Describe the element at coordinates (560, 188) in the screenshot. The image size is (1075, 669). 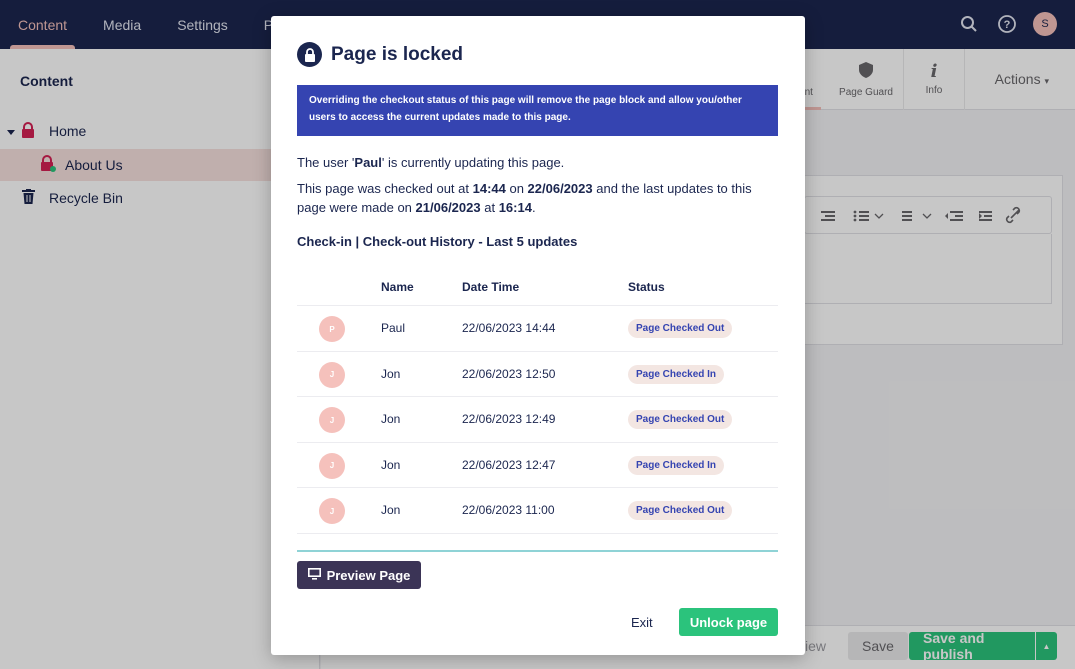
I see `checkout-date: 22/06/2023` at that location.